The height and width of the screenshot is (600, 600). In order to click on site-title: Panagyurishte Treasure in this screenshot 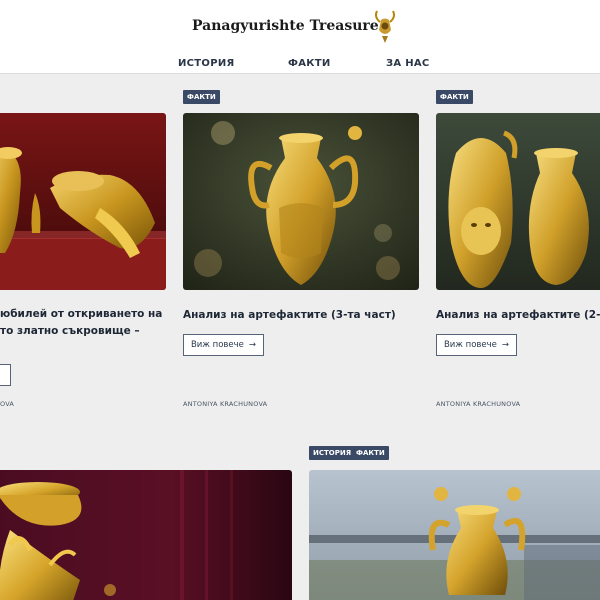, I will do `click(285, 26)`.